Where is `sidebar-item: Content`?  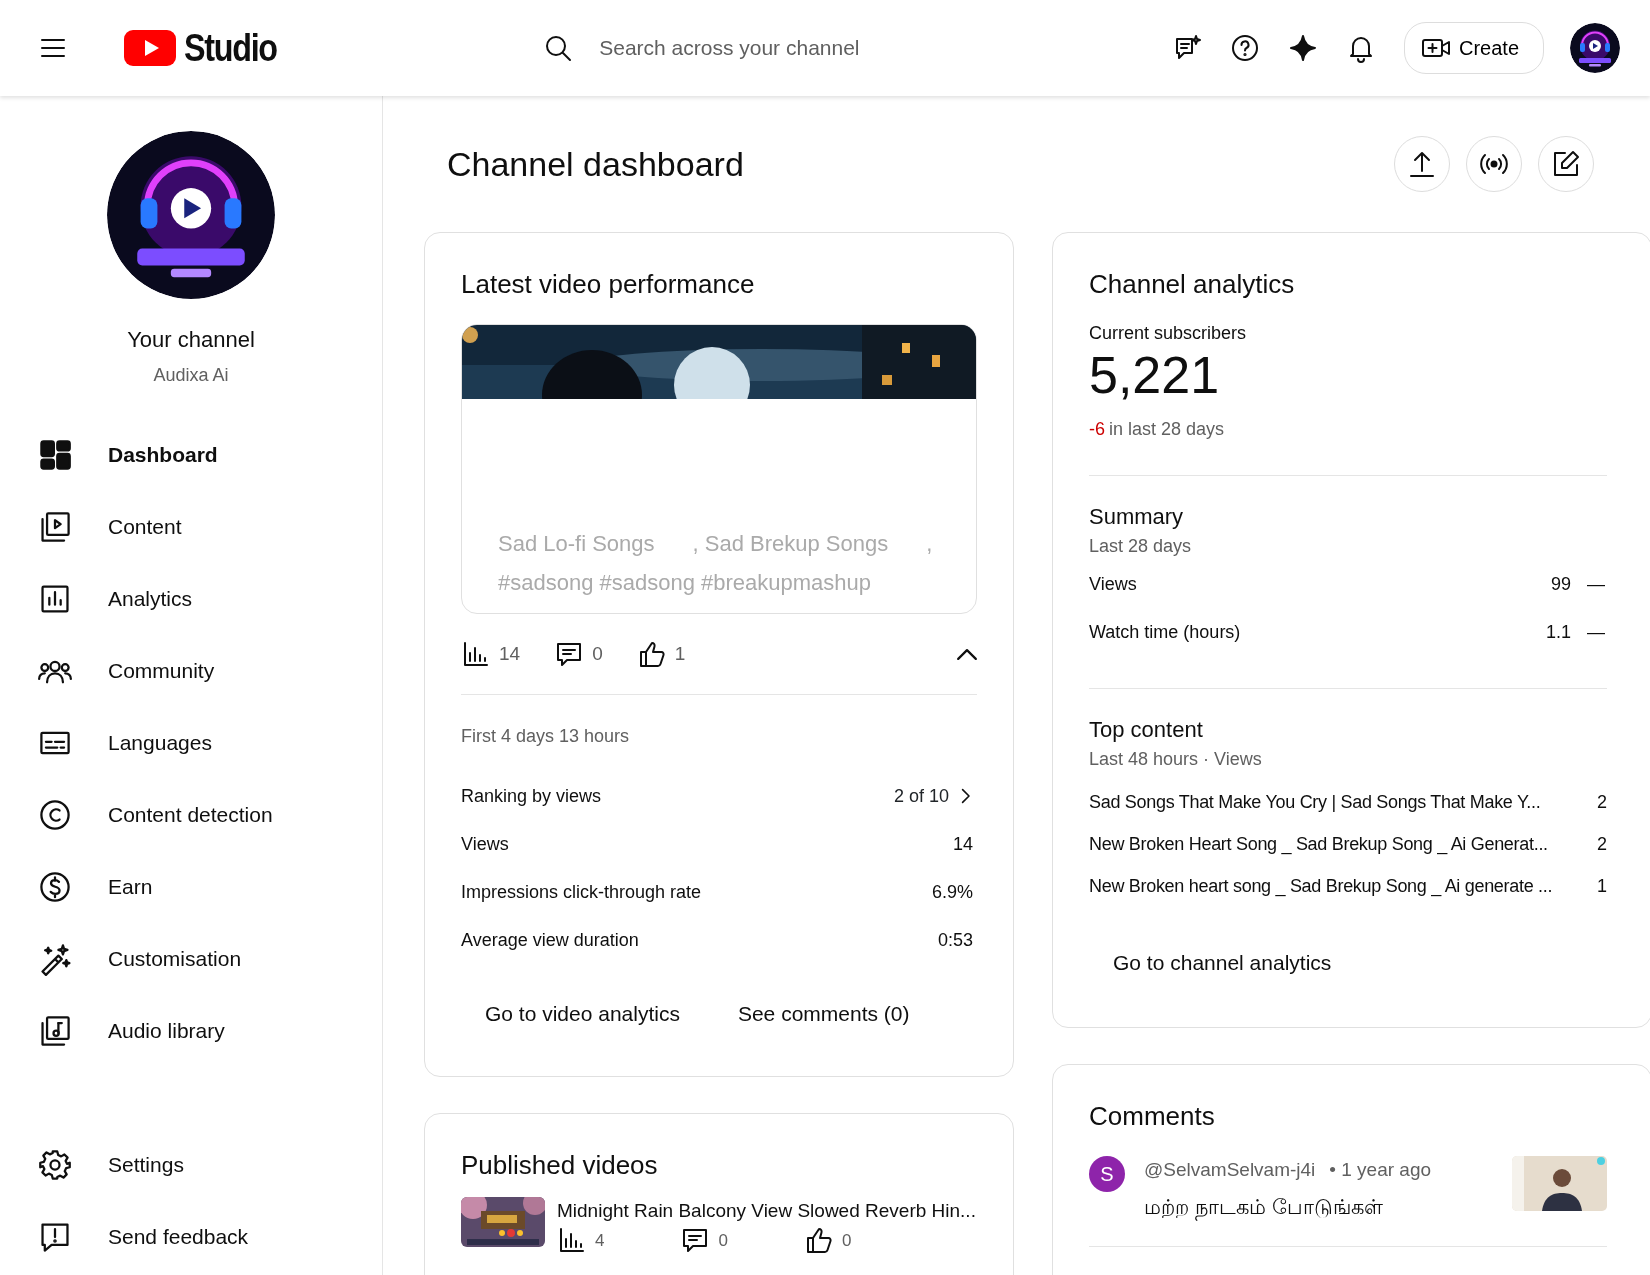 sidebar-item: Content is located at coordinates (191, 527).